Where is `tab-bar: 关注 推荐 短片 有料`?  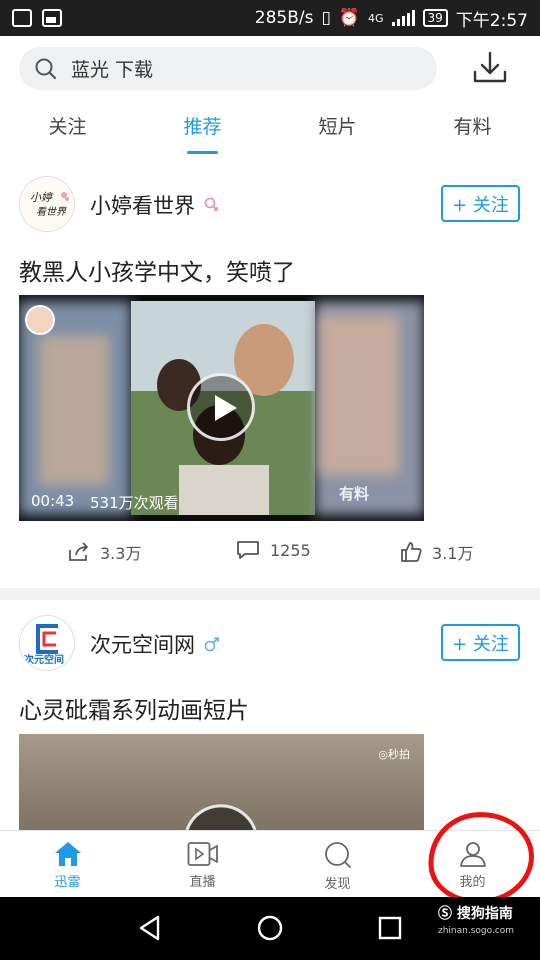 tab-bar: 关注 推荐 短片 有料 is located at coordinates (270, 135).